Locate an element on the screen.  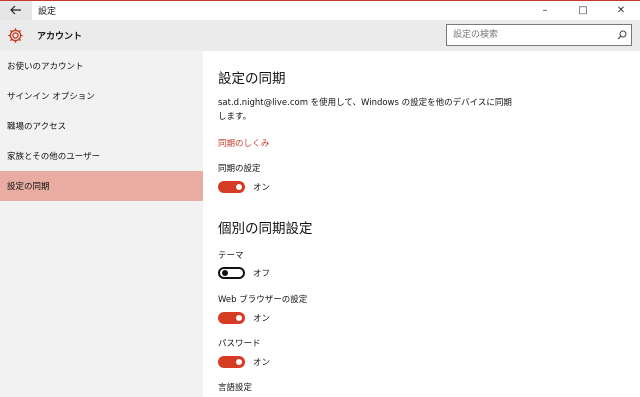
sync-settings-toggle is located at coordinates (231, 187).